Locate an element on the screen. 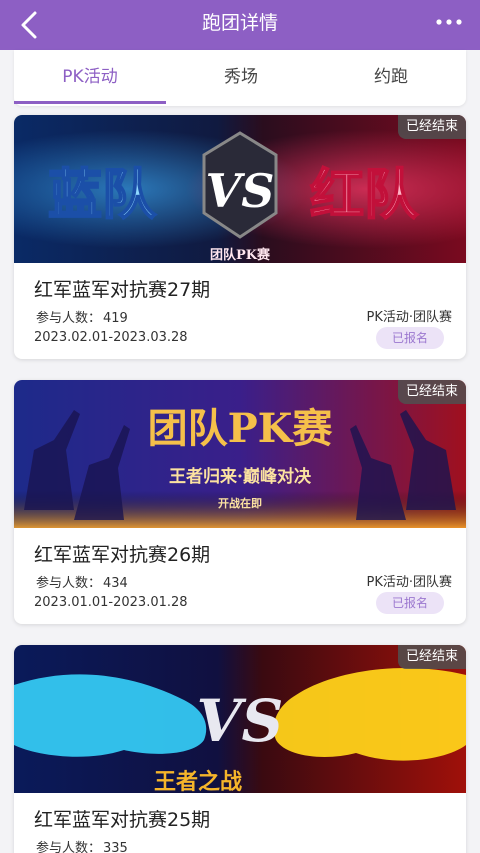  ellipsis-icon is located at coordinates (449, 22).